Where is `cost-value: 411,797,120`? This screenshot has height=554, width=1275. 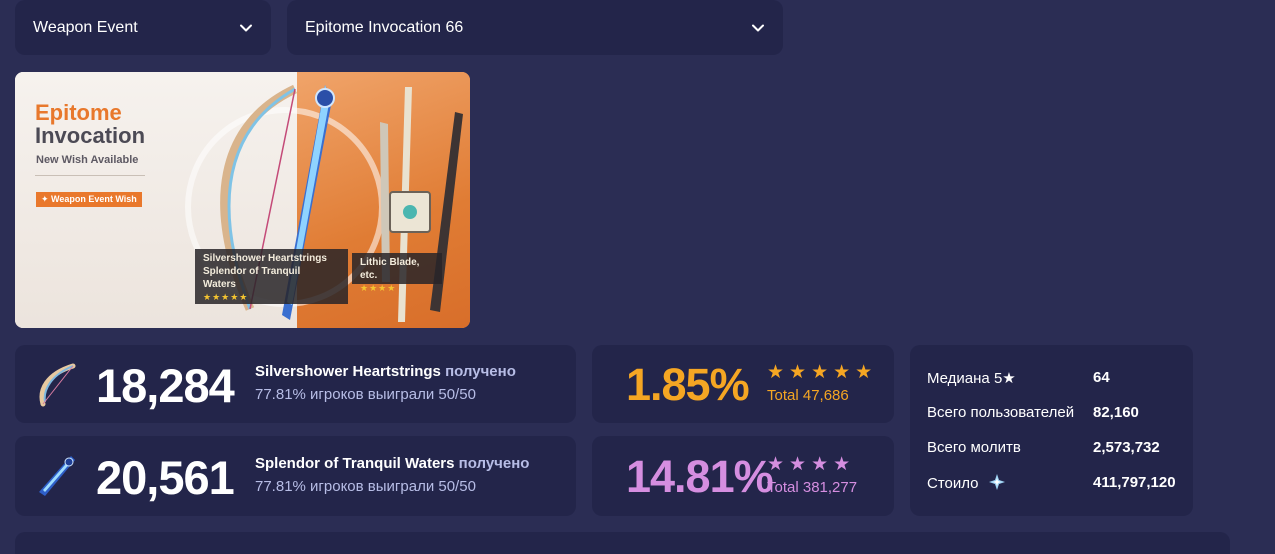 cost-value: 411,797,120 is located at coordinates (1134, 482).